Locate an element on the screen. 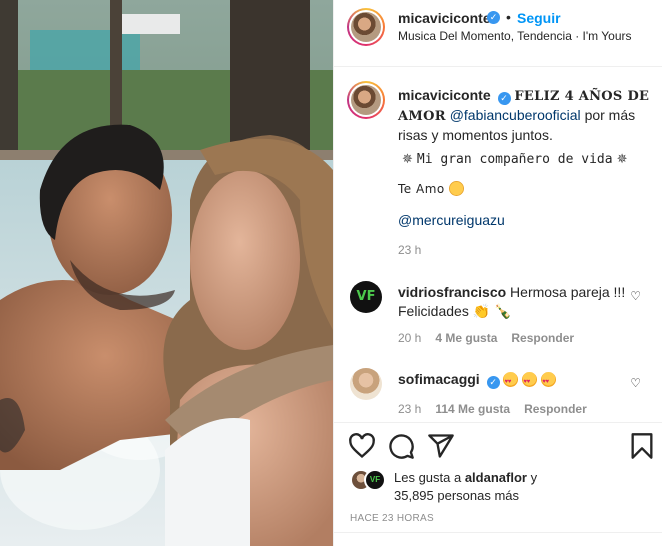 This screenshot has height=546, width=662. author-avatar is located at coordinates (366, 27).